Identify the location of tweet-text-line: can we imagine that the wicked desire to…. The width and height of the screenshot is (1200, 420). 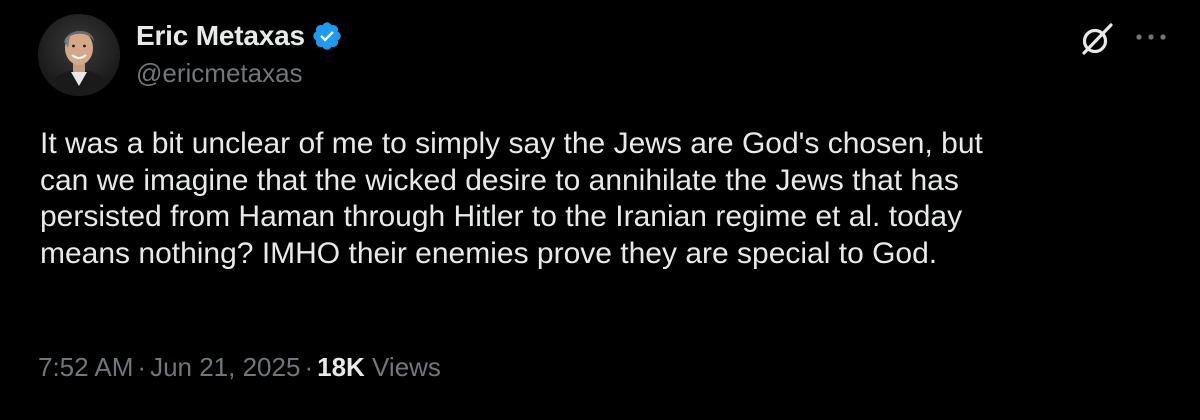
(499, 180).